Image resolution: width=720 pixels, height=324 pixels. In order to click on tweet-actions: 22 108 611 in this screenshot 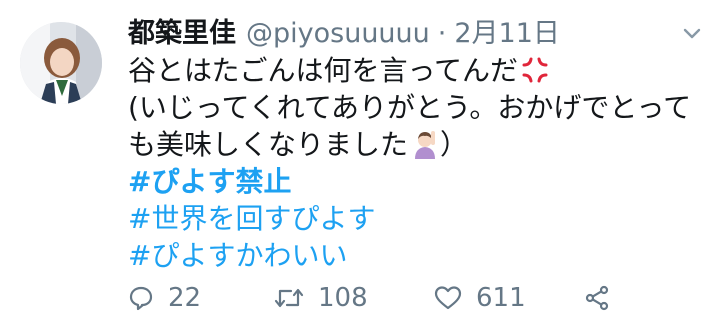, I will do `click(408, 298)`.